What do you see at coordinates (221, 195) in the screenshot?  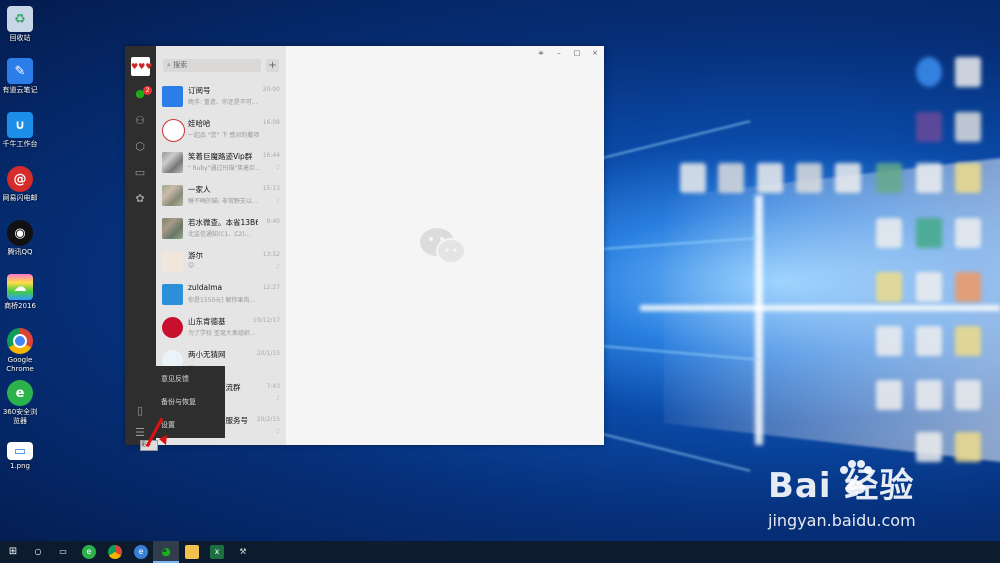 I see `chat-item: 一家人 睡不晦的猫: 非常野支以... 15:13 ♪` at bounding box center [221, 195].